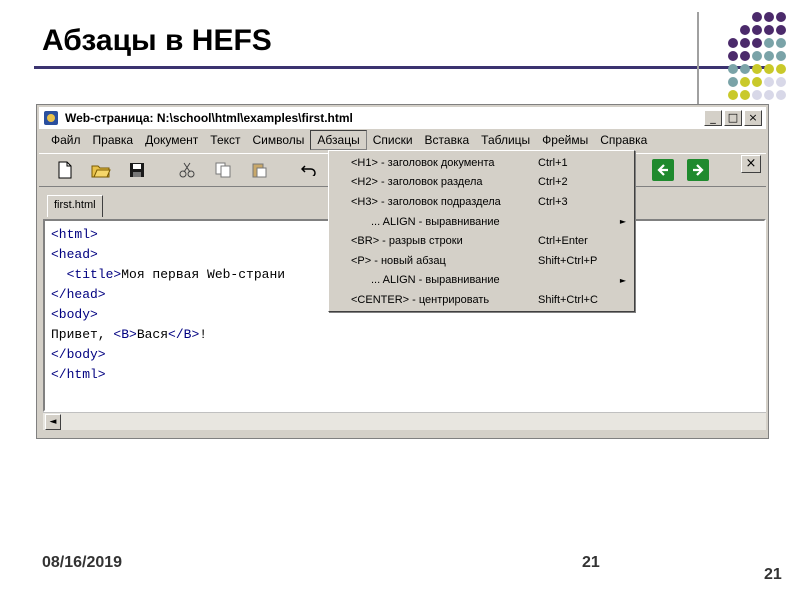  Describe the element at coordinates (568, 260) in the screenshot. I see `dropdown-item-shortcut: Shift+Ctrl+P` at that location.